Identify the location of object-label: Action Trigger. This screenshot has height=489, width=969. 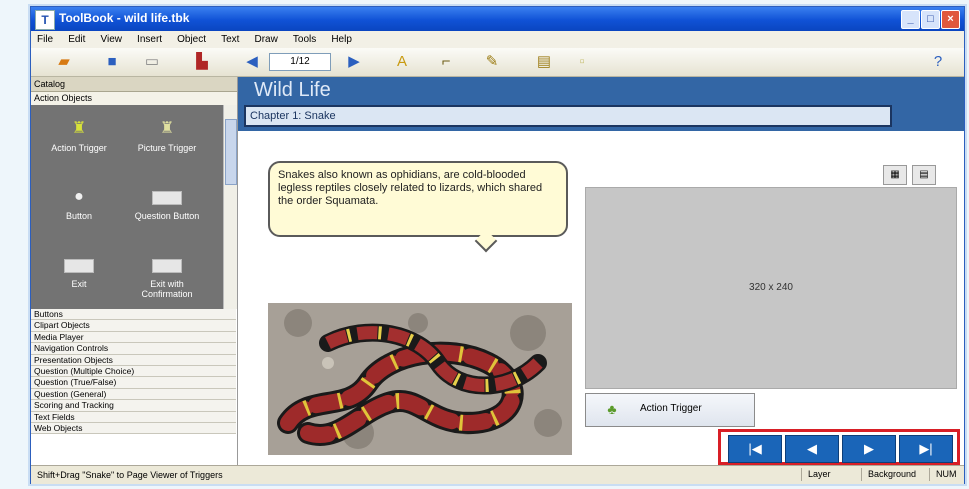
(79, 148).